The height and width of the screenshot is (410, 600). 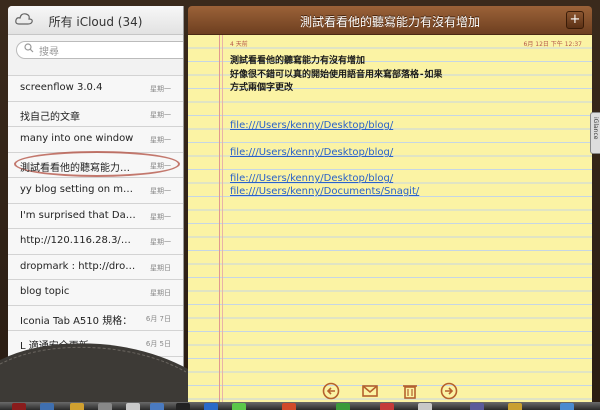 I want to click on note-list-item: http://120.116.28.3/minlife... 星期一, so click(x=95, y=241).